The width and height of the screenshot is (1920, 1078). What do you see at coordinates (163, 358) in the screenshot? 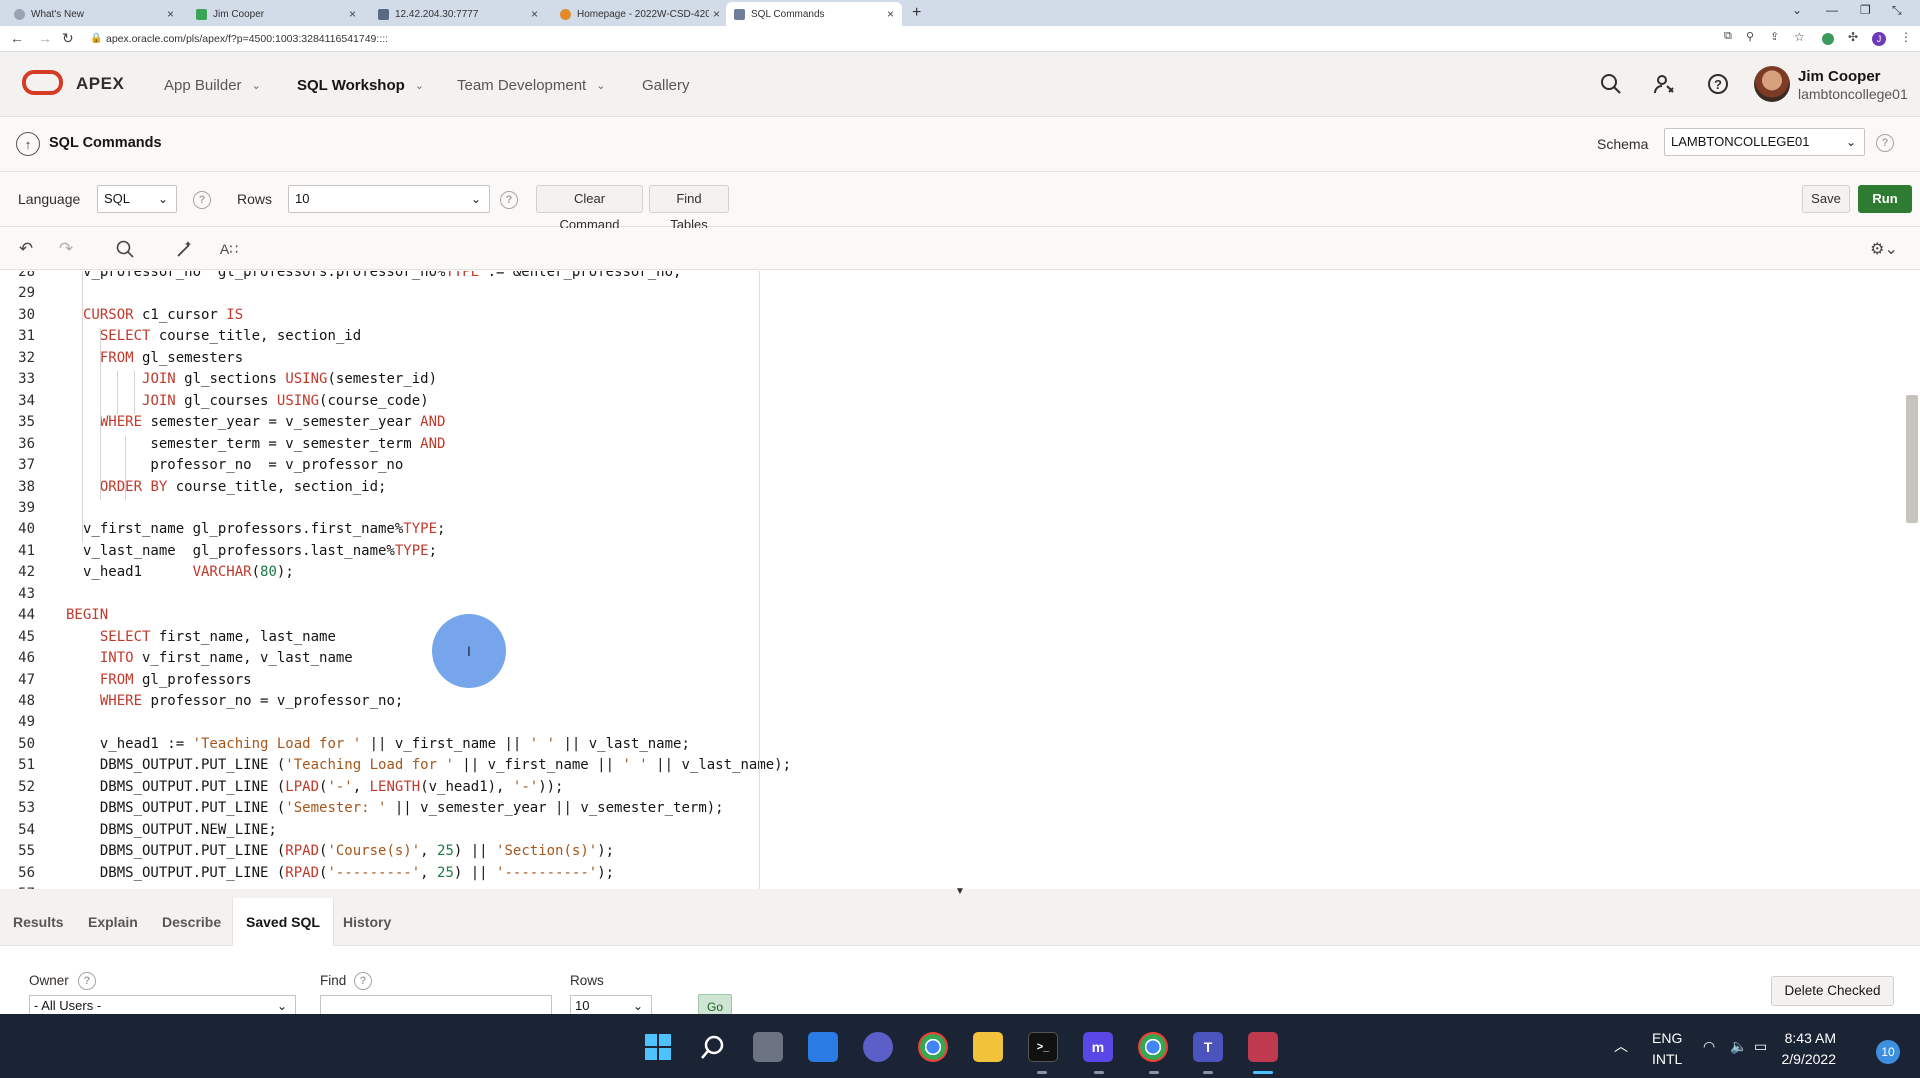
I see `code-line: FROM gl_semesters` at bounding box center [163, 358].